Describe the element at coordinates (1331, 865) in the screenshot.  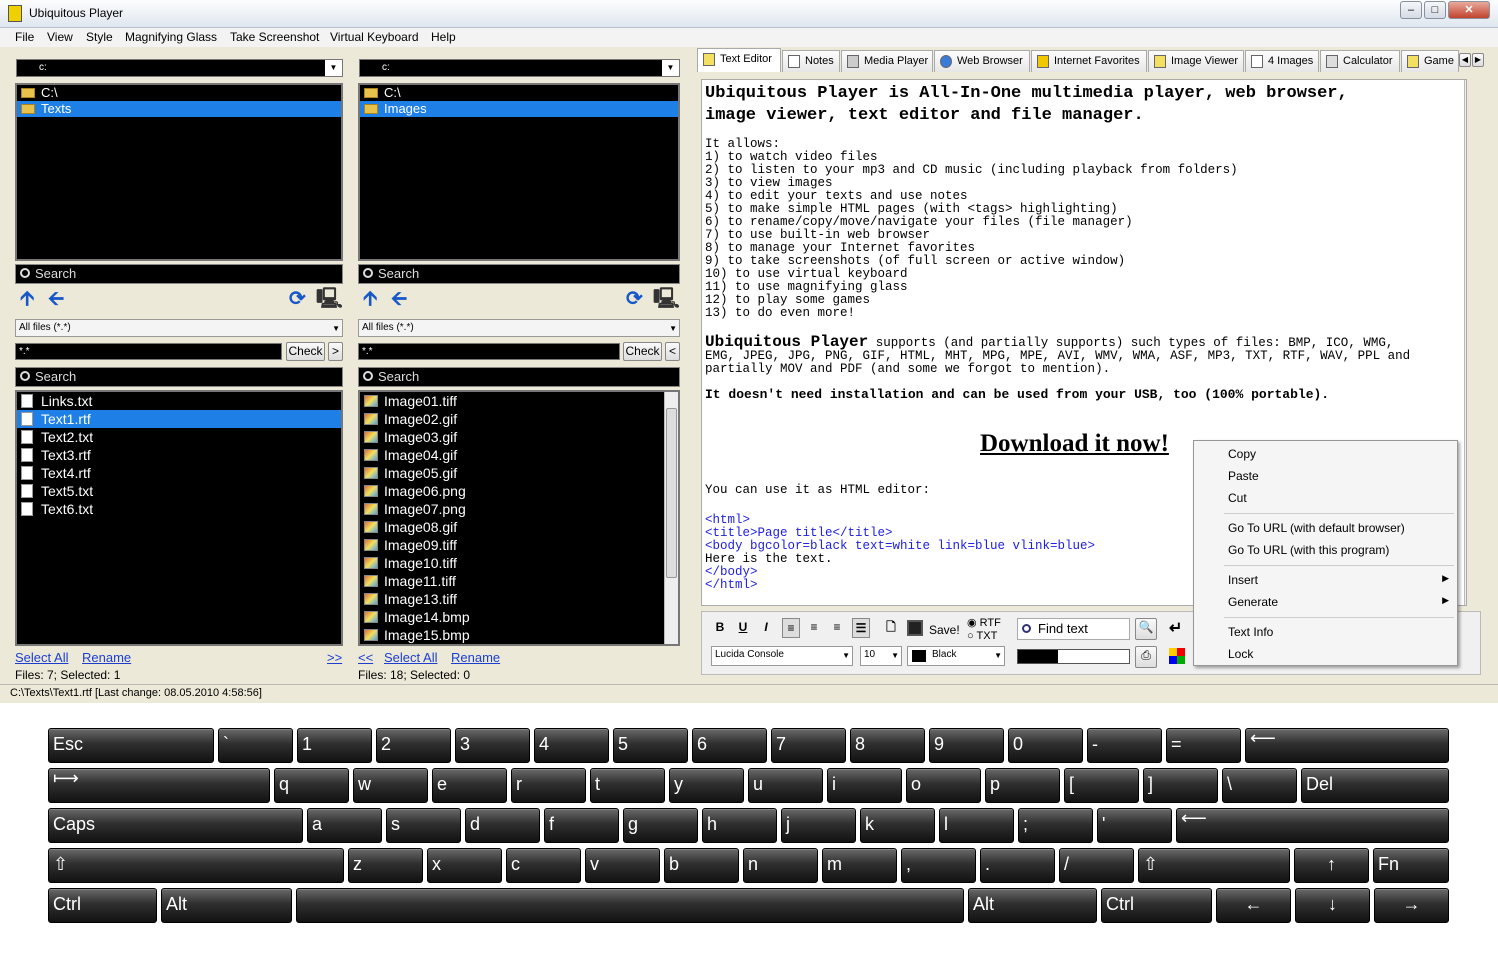
I see `key-up-arrow: ↑` at that location.